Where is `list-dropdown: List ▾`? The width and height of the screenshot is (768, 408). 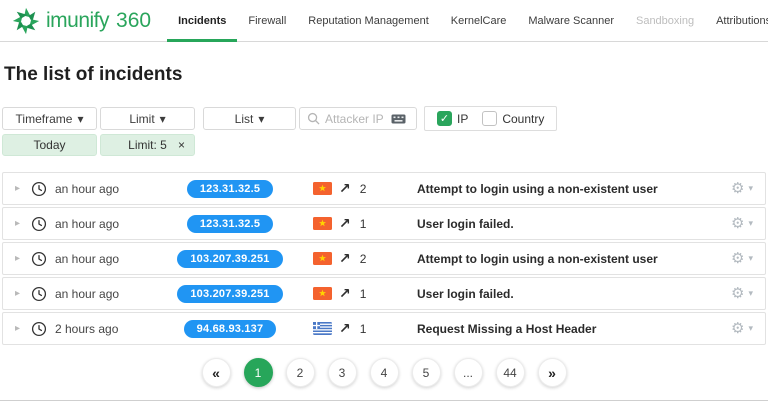
list-dropdown: List ▾ is located at coordinates (249, 118).